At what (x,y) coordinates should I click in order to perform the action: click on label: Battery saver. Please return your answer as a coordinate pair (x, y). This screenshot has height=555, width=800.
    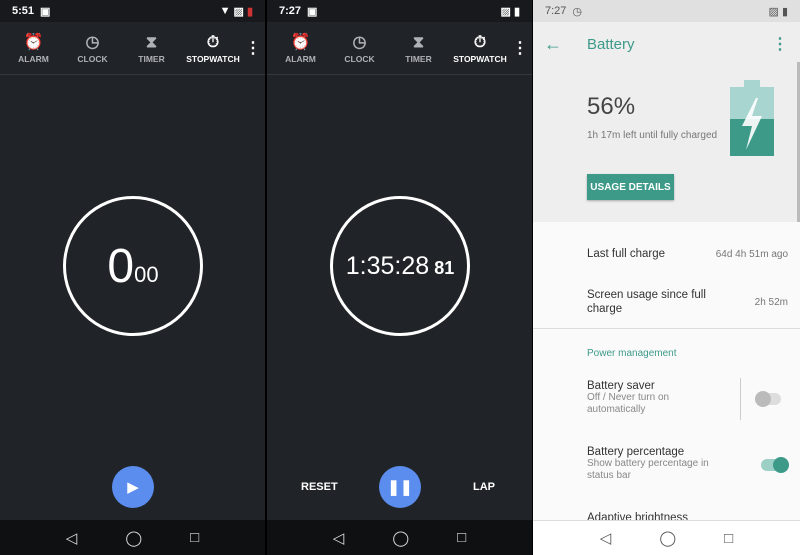
    Looking at the image, I should click on (621, 386).